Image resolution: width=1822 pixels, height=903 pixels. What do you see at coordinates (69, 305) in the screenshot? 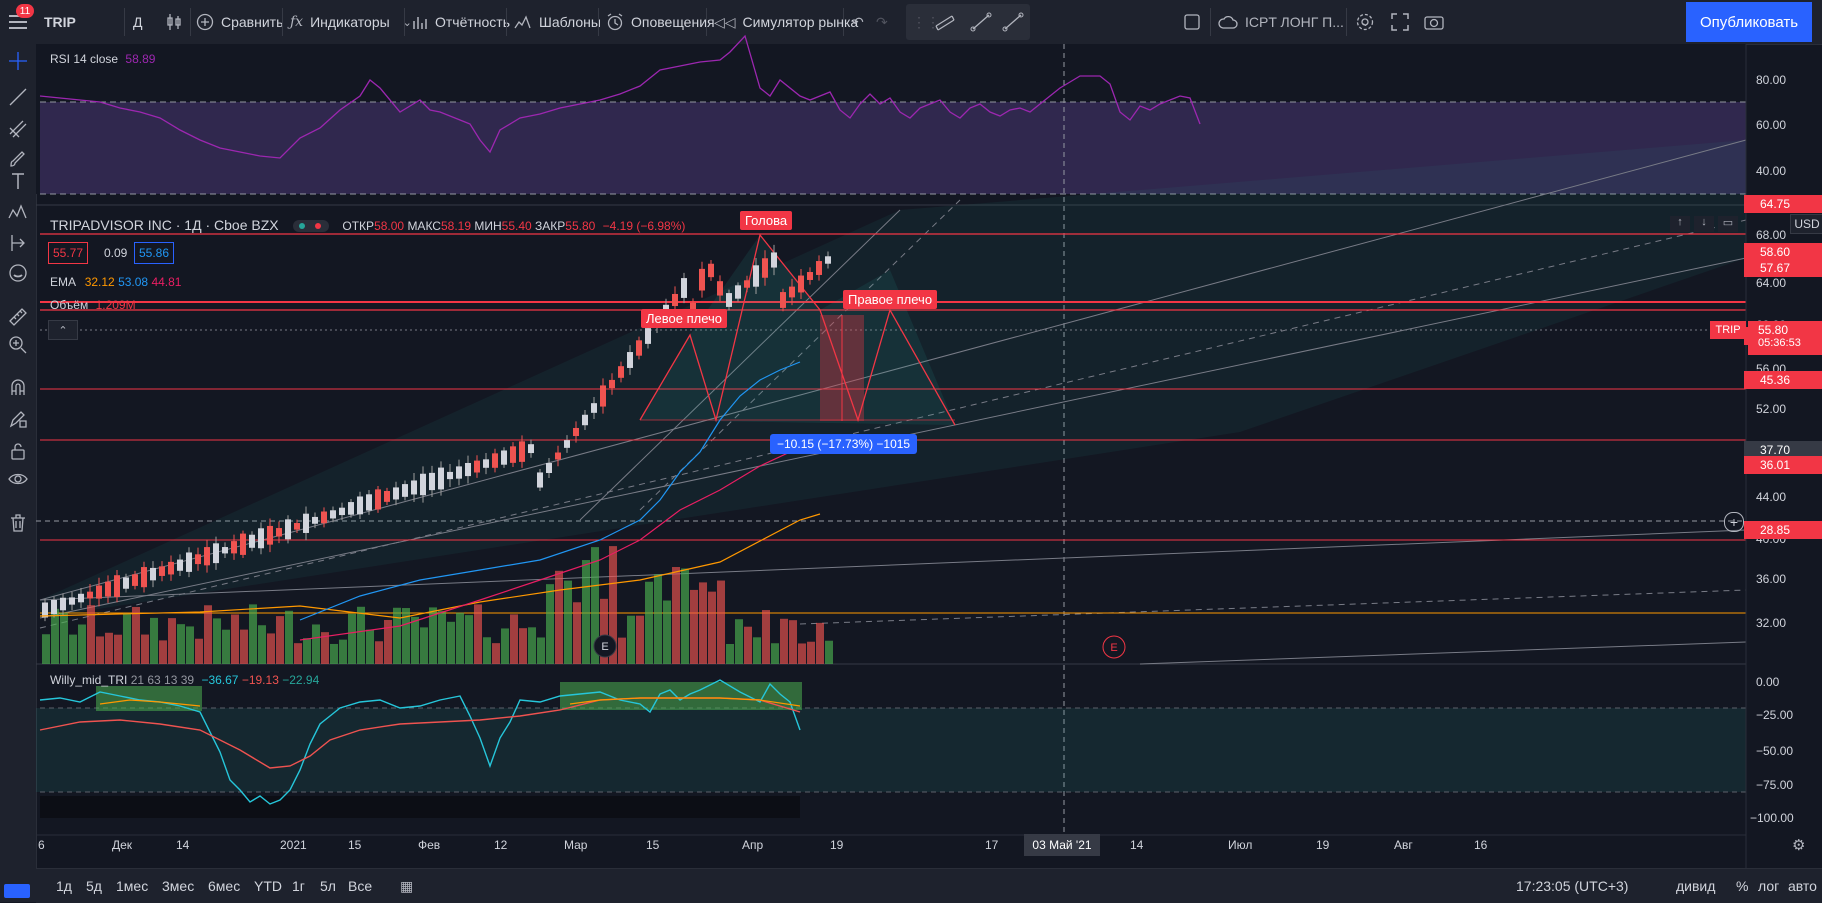
I see `volume-label: Объём` at bounding box center [69, 305].